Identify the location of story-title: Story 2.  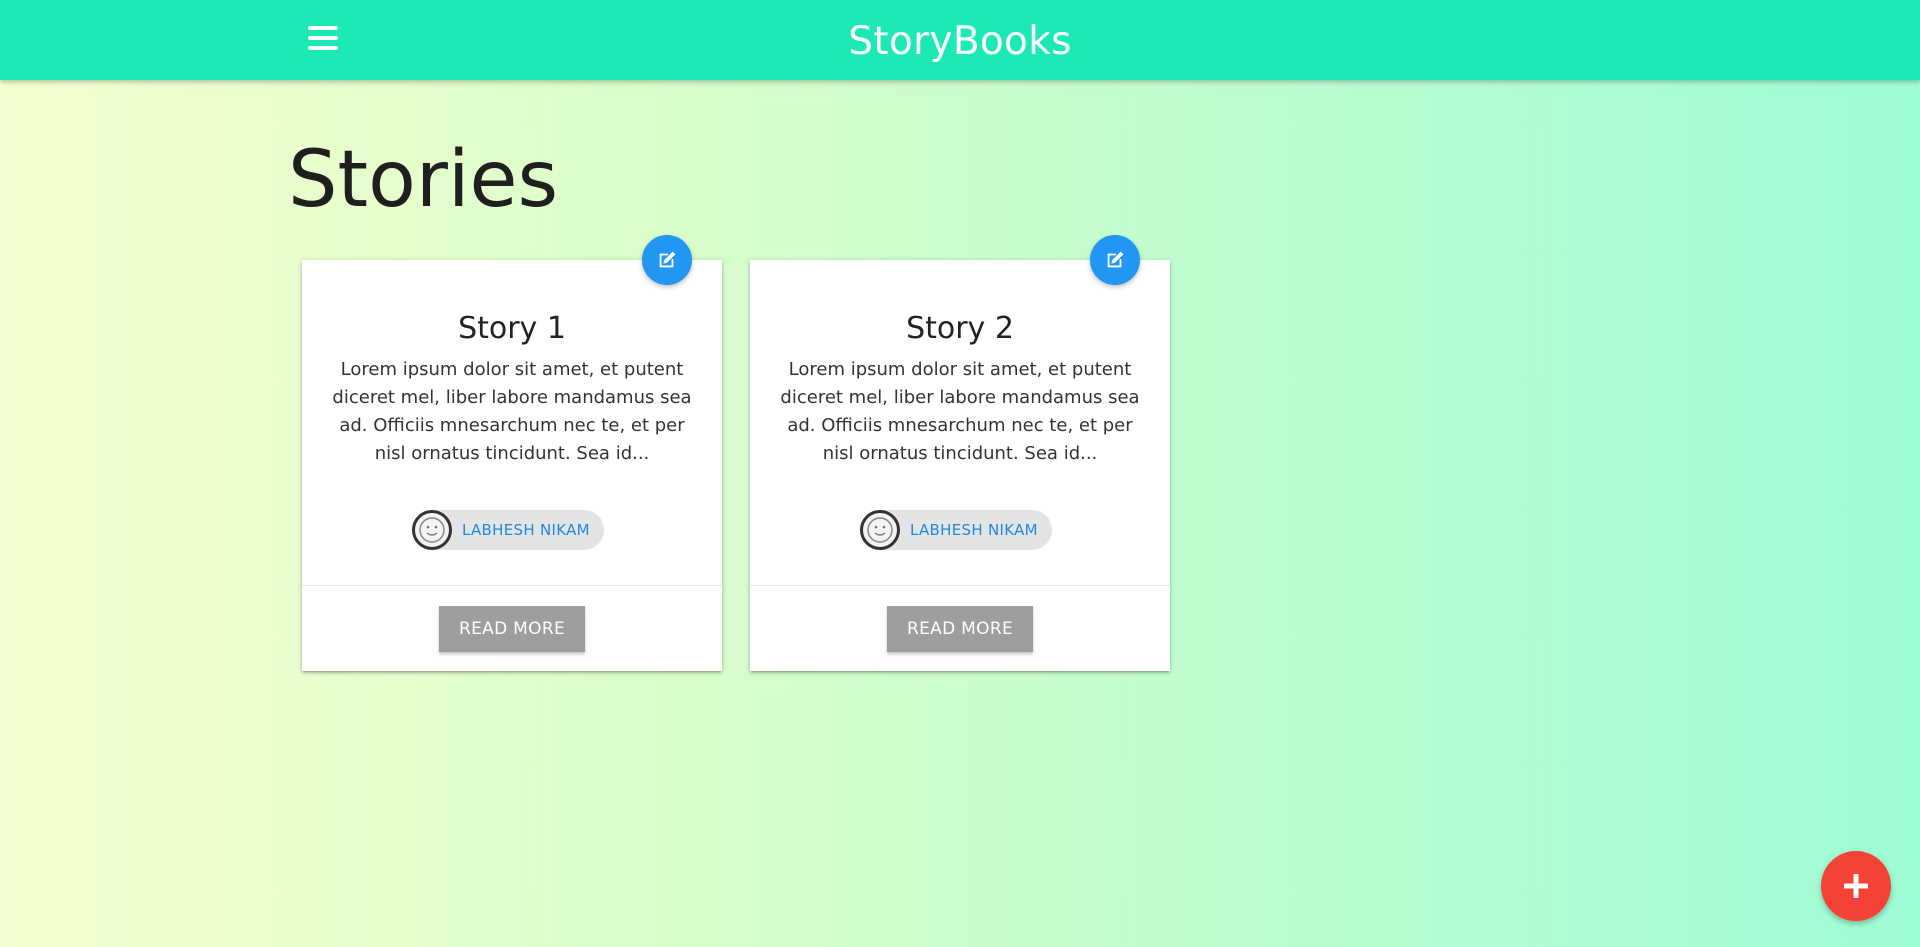
(960, 328).